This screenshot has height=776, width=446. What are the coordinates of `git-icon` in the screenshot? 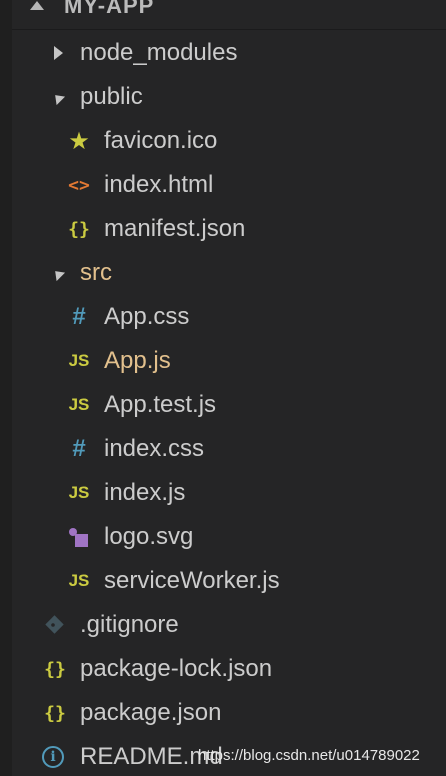 It's located at (55, 625).